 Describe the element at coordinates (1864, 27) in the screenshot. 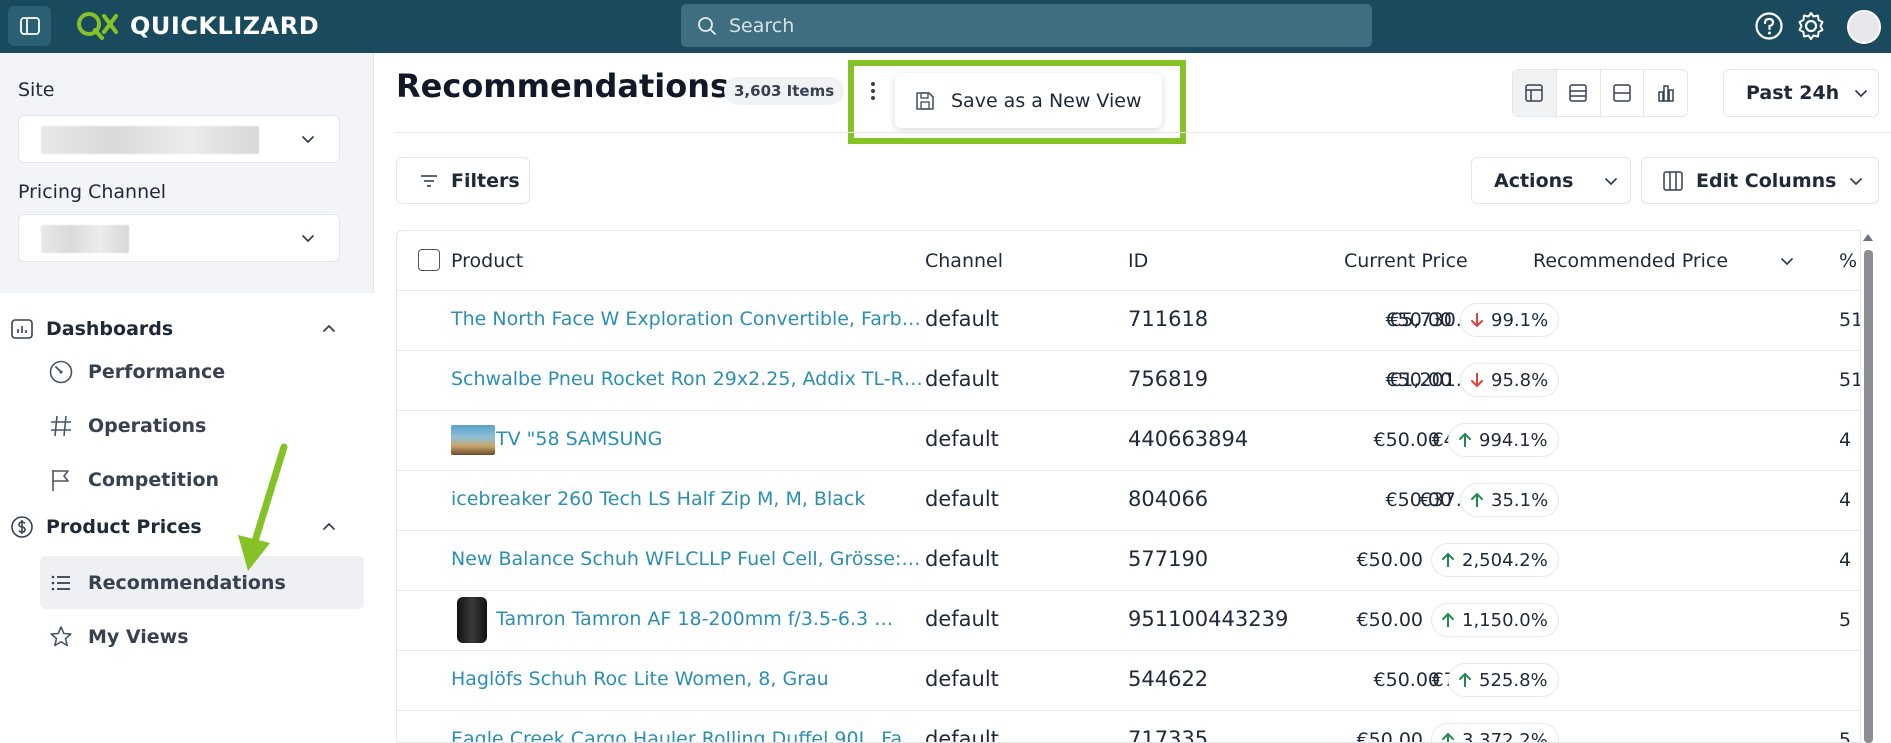

I see `user-avatar` at that location.